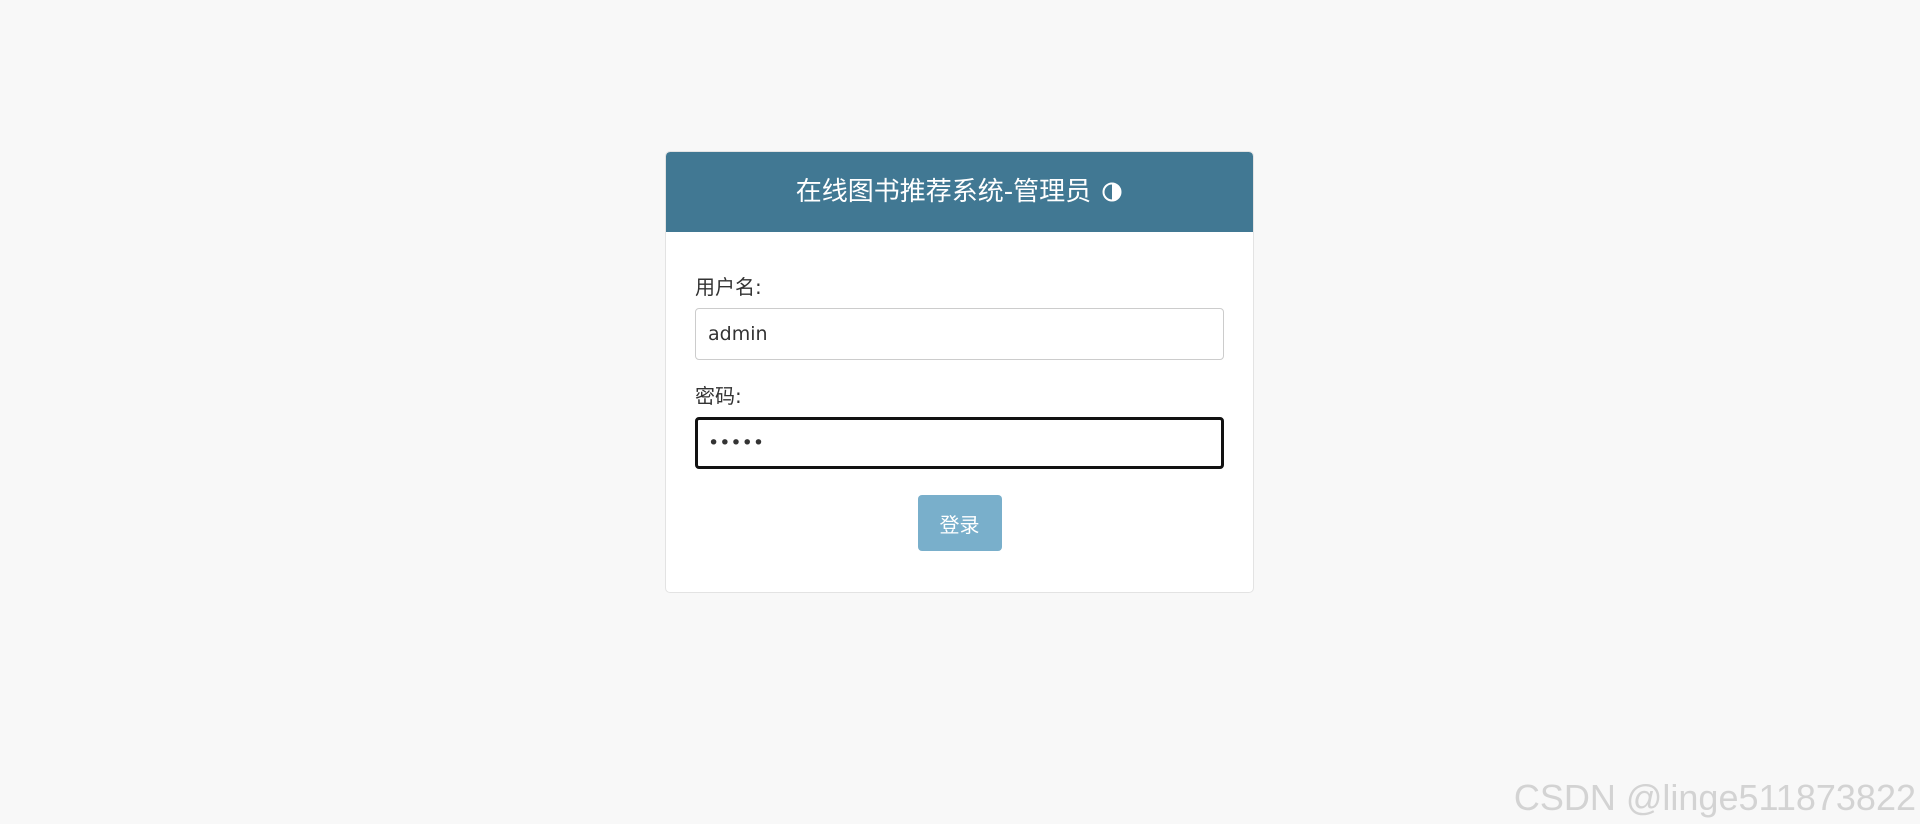 The height and width of the screenshot is (824, 1920). Describe the element at coordinates (718, 396) in the screenshot. I see `password-label: 密码:` at that location.